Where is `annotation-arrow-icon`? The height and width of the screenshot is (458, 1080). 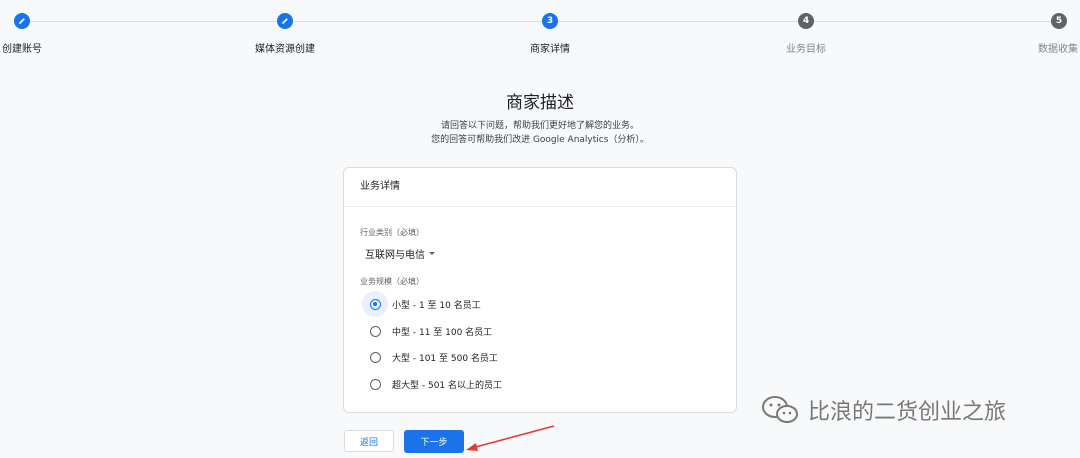
annotation-arrow-icon is located at coordinates (510, 438).